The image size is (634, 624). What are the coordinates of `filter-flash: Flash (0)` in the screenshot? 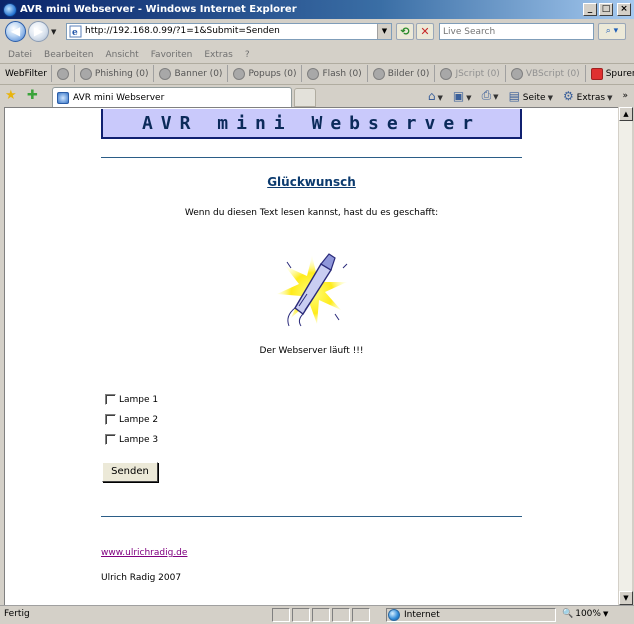 It's located at (333, 73).